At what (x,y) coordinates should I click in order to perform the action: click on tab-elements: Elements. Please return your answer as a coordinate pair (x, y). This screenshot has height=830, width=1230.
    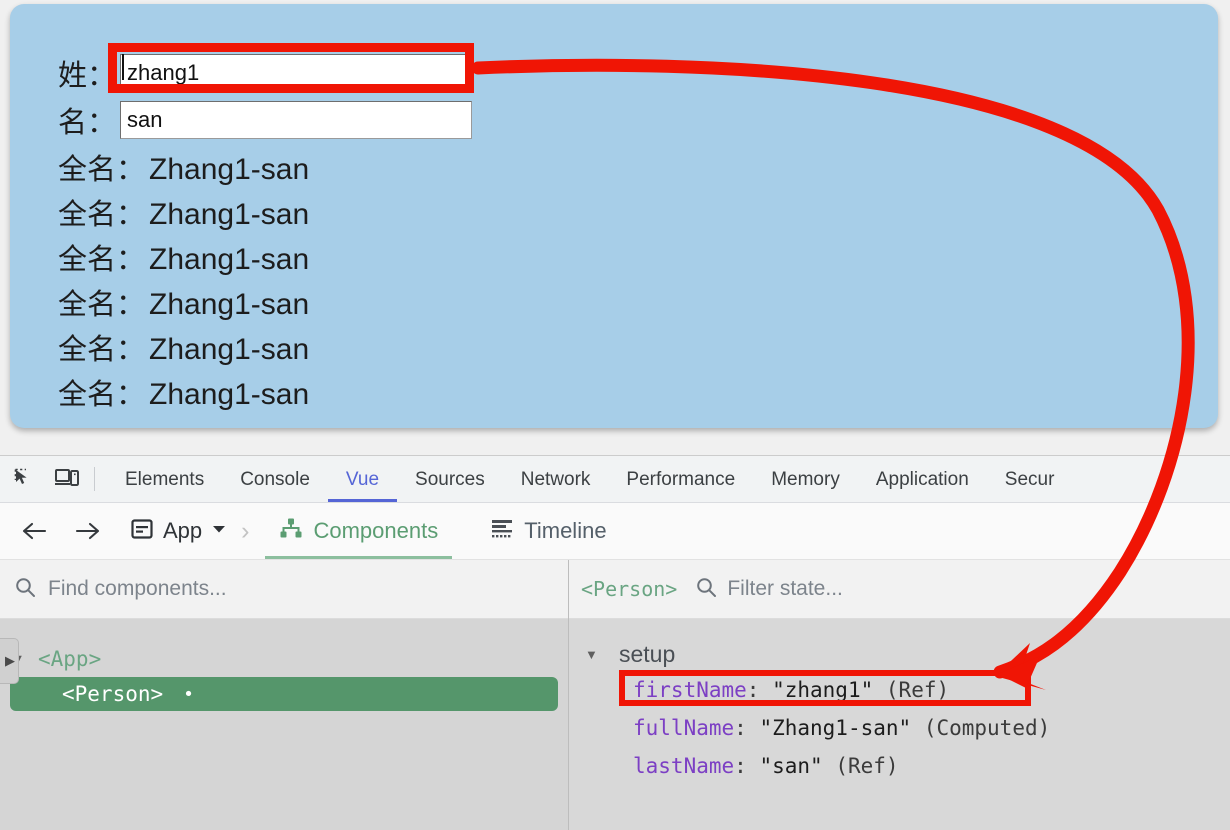
    Looking at the image, I should click on (164, 479).